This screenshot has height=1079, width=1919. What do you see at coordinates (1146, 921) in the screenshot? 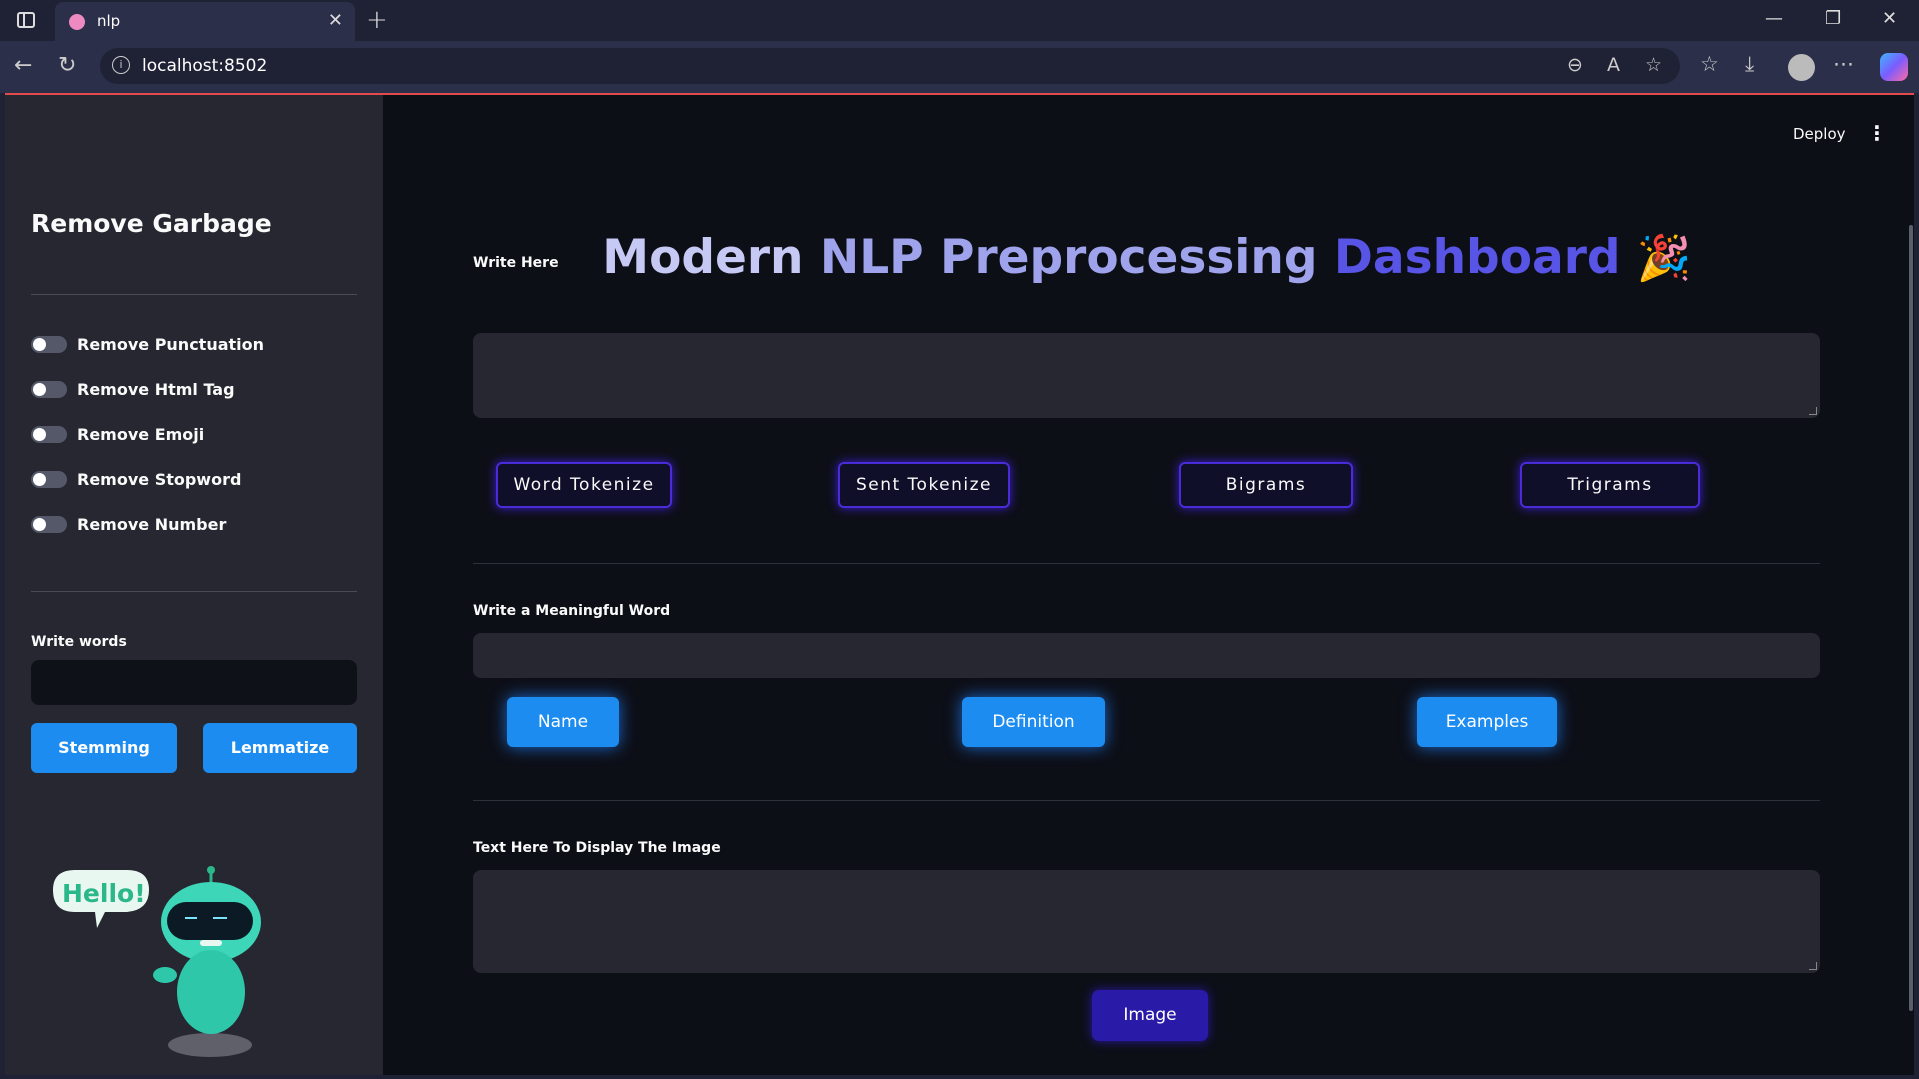
I see `image-text-textarea` at bounding box center [1146, 921].